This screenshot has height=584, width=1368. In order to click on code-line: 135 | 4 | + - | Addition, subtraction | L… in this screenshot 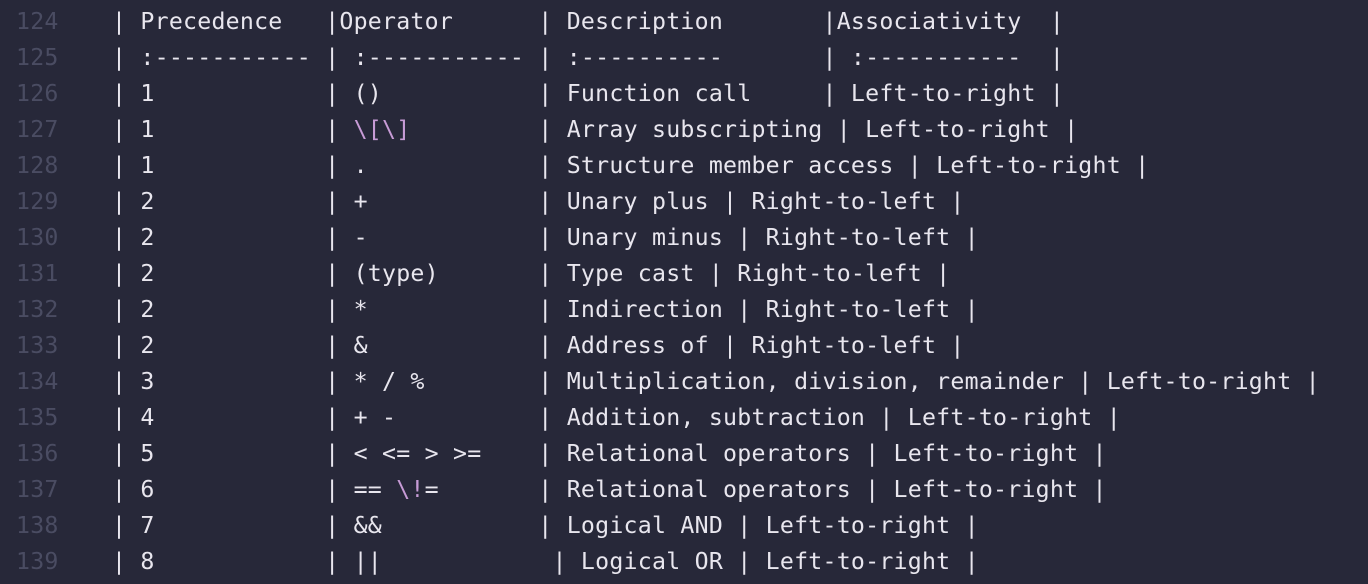, I will do `click(684, 418)`.